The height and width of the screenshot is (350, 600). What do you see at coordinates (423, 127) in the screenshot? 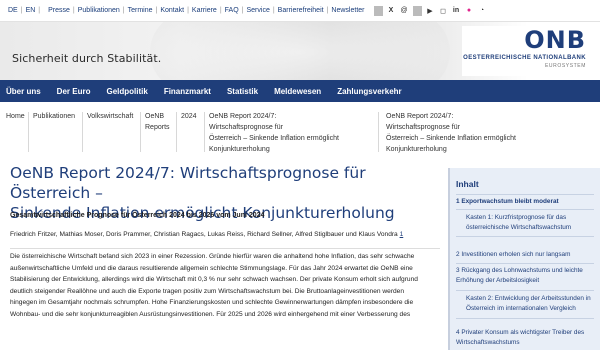
I see `current-page-line2: Wirtschaftsprognose für` at bounding box center [423, 127].